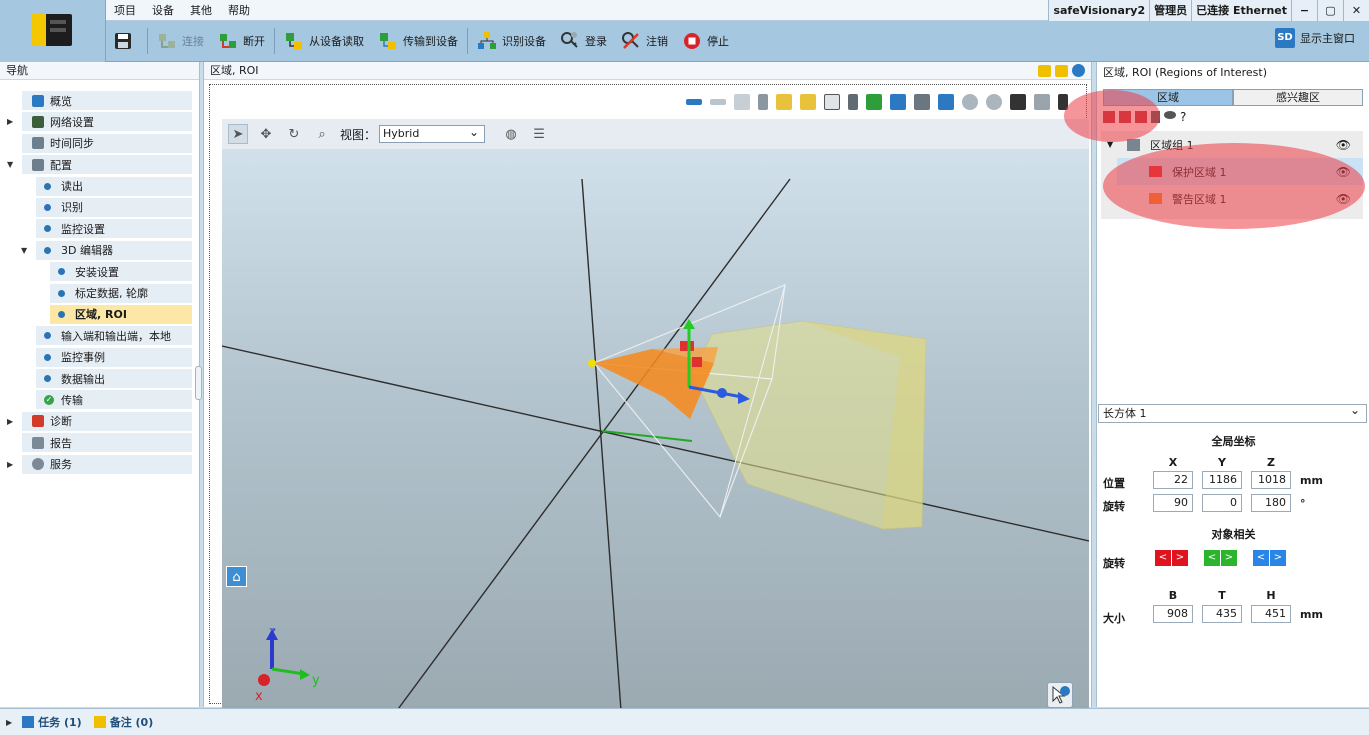 The width and height of the screenshot is (1369, 735). I want to click on tree-row-zone-group: ▼ 区域组 1 👁, so click(1232, 144).